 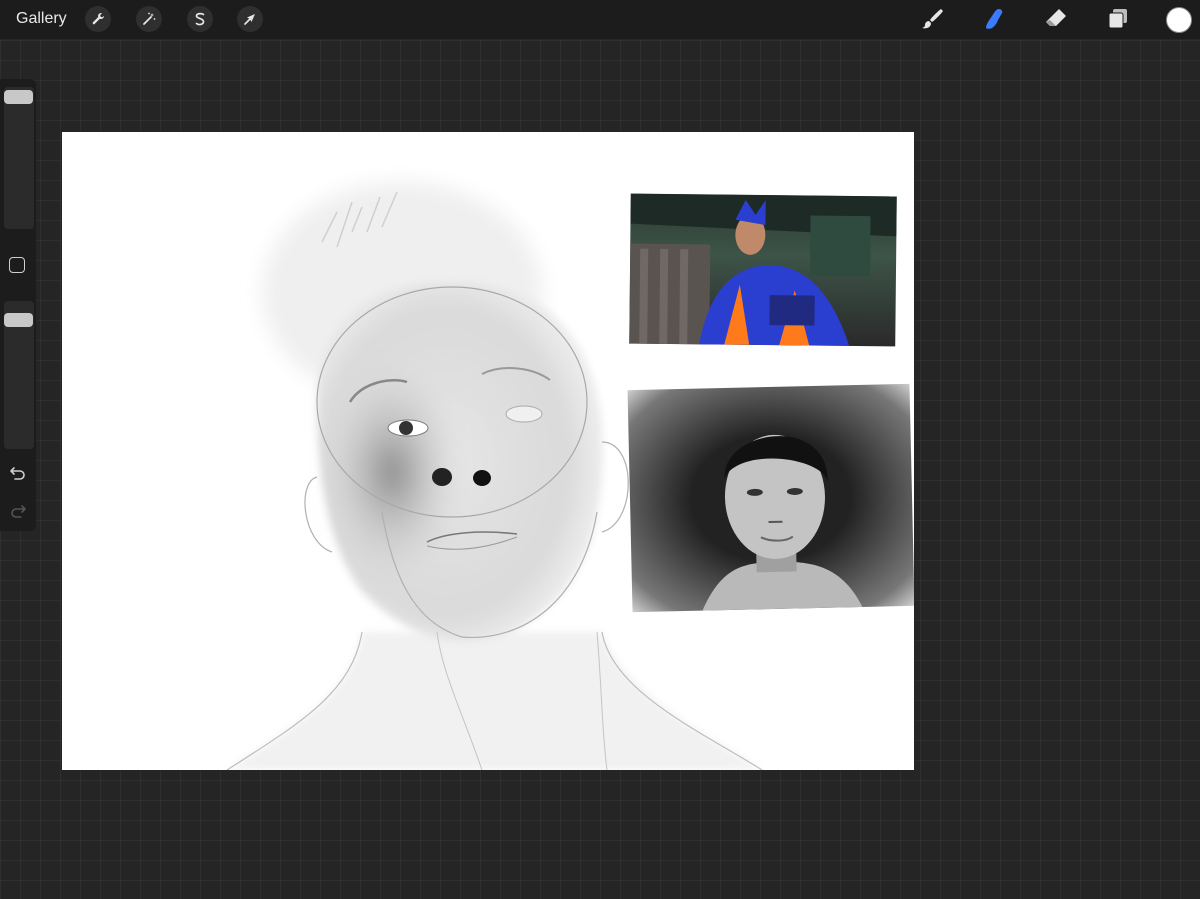 I want to click on undo-icon, so click(x=18, y=473).